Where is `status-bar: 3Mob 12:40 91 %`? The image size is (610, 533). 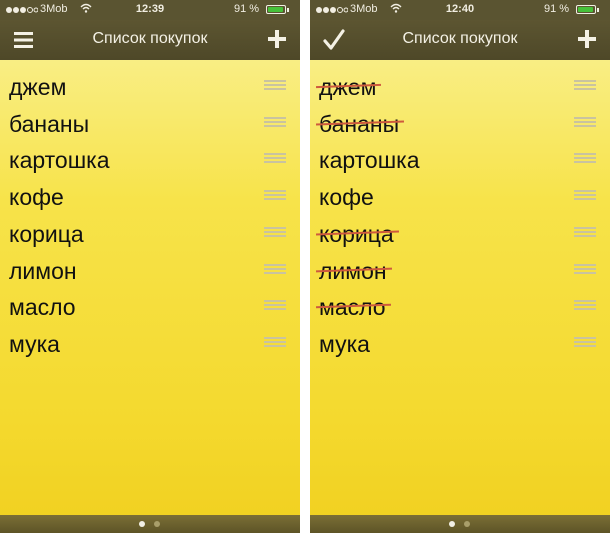 status-bar: 3Mob 12:40 91 % is located at coordinates (460, 10).